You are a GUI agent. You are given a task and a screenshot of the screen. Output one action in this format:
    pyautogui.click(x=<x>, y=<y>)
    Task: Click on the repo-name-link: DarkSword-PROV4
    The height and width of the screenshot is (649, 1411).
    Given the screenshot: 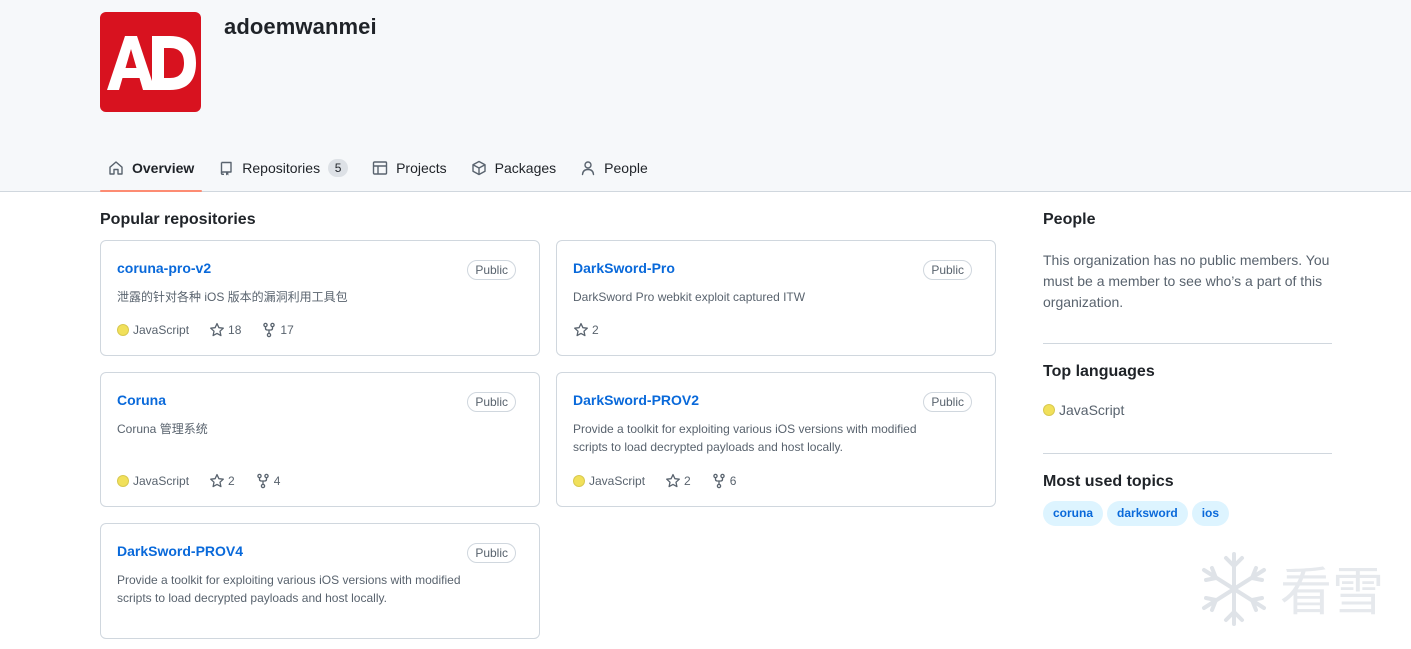 What is the action you would take?
    pyautogui.click(x=180, y=551)
    